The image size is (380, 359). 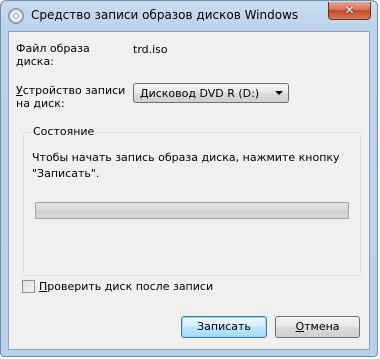 I want to click on burn-button: Записать, so click(x=224, y=327).